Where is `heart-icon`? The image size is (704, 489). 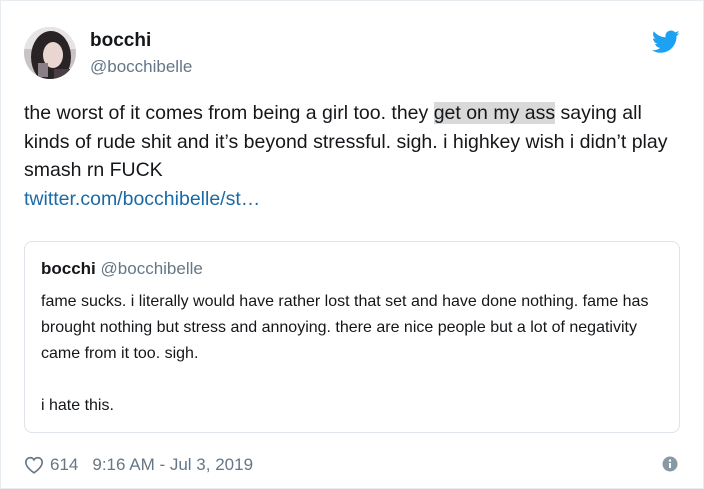
heart-icon is located at coordinates (34, 465).